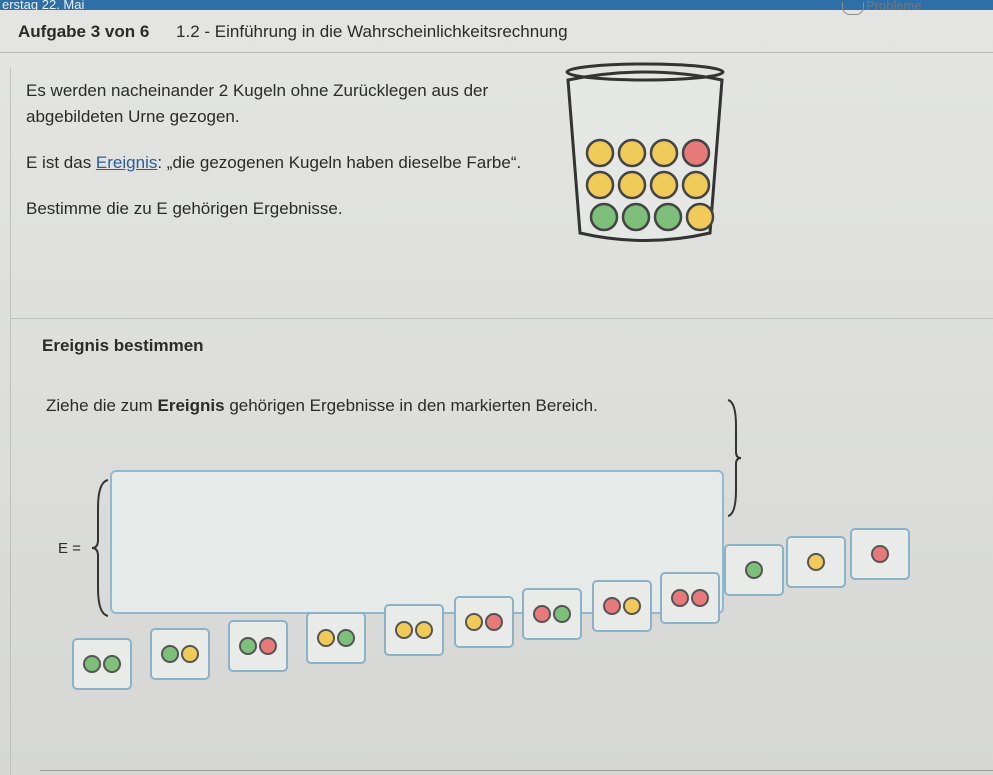  Describe the element at coordinates (184, 208) in the screenshot. I see `task-paragraph-3: Bestimme die zu E gehörigen Ergebnisse.` at that location.